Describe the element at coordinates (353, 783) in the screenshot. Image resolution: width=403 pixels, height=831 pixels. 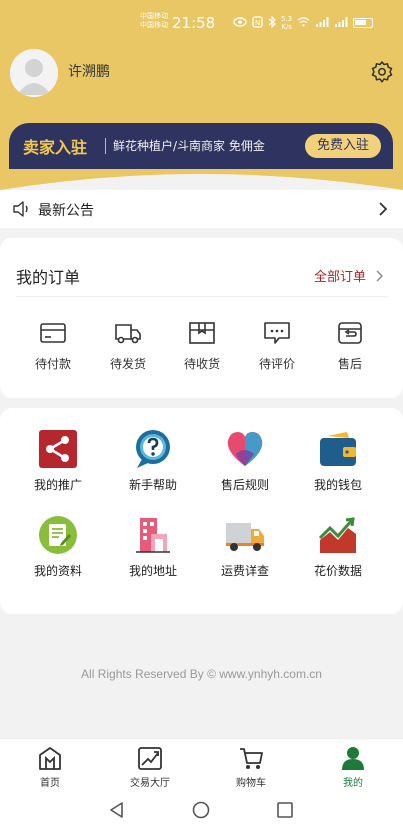
I see `tab-label: 我的` at that location.